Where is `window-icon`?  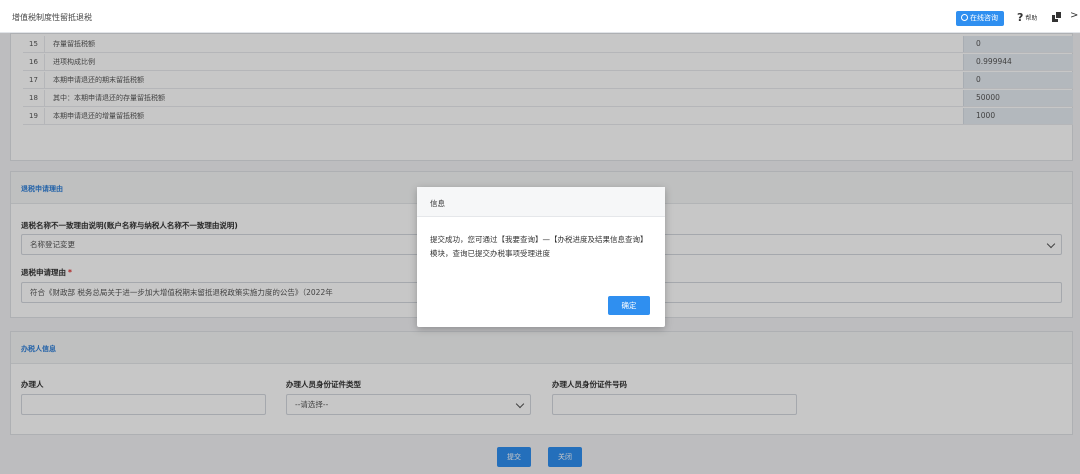
window-icon is located at coordinates (1056, 17).